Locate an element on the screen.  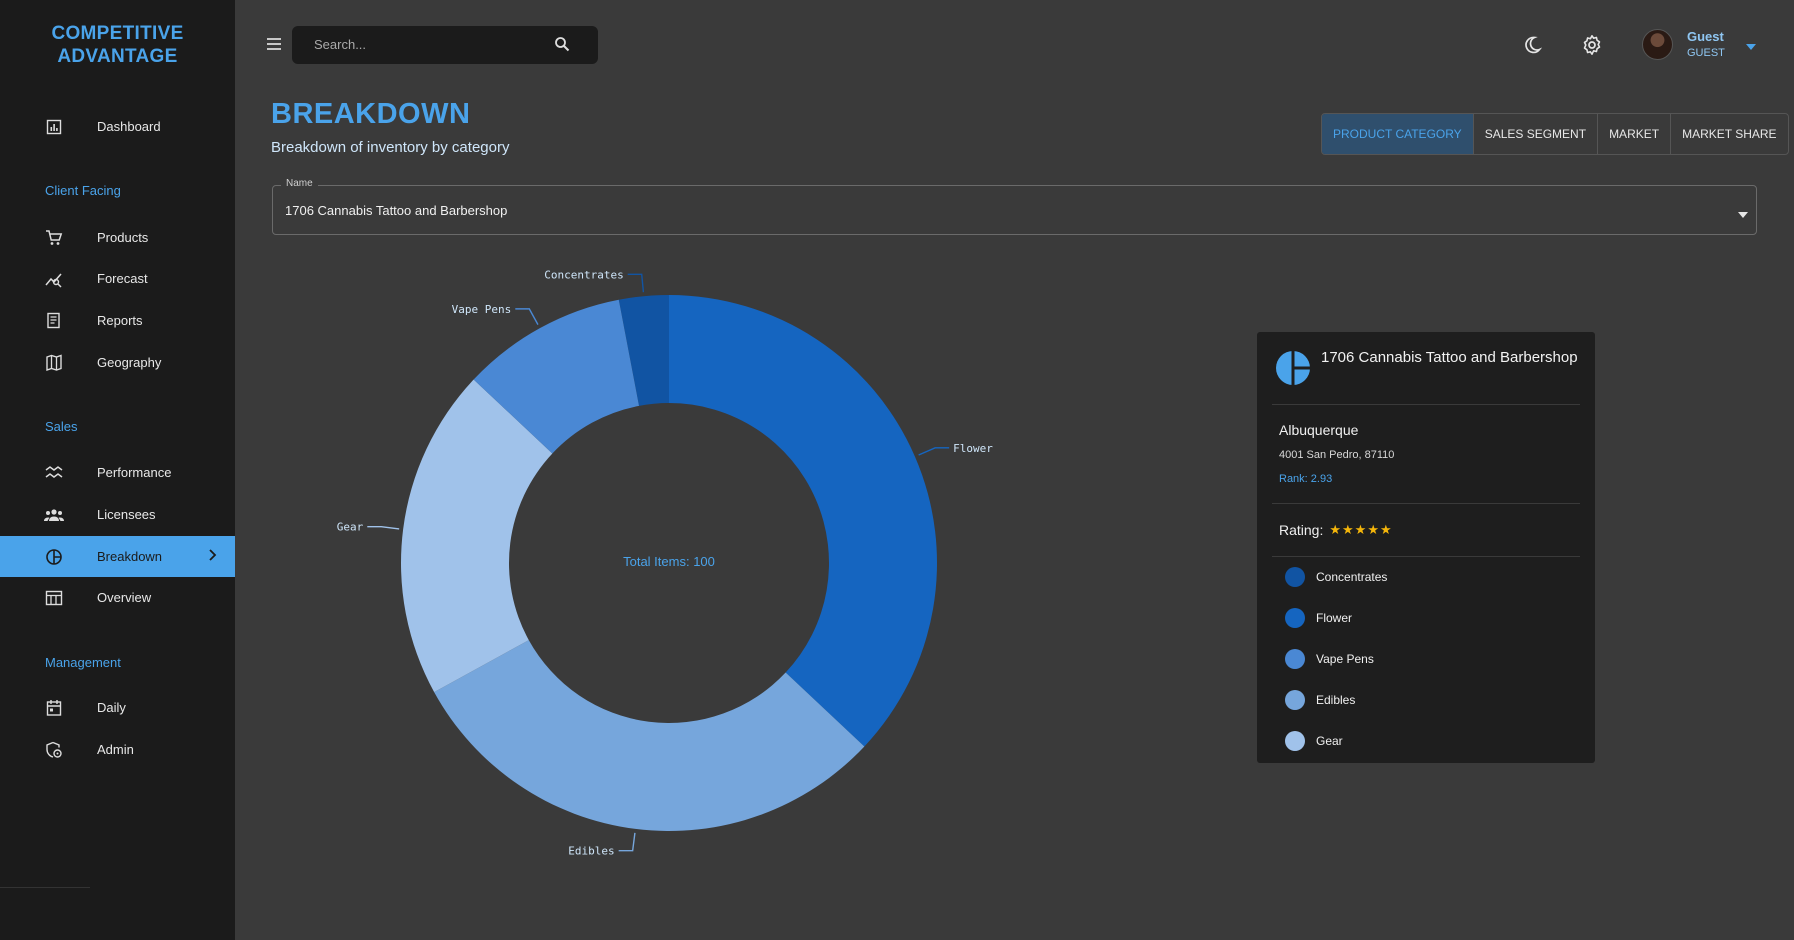
sidebar-divider is located at coordinates (45, 887).